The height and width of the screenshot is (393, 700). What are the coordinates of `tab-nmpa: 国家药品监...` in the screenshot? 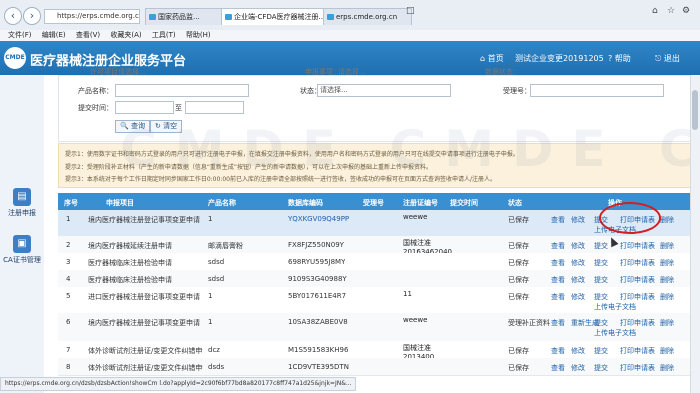 It's located at (187, 16).